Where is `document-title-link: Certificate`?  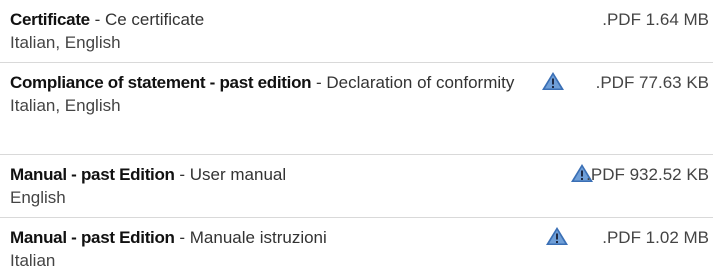
document-title-link: Certificate is located at coordinates (50, 19).